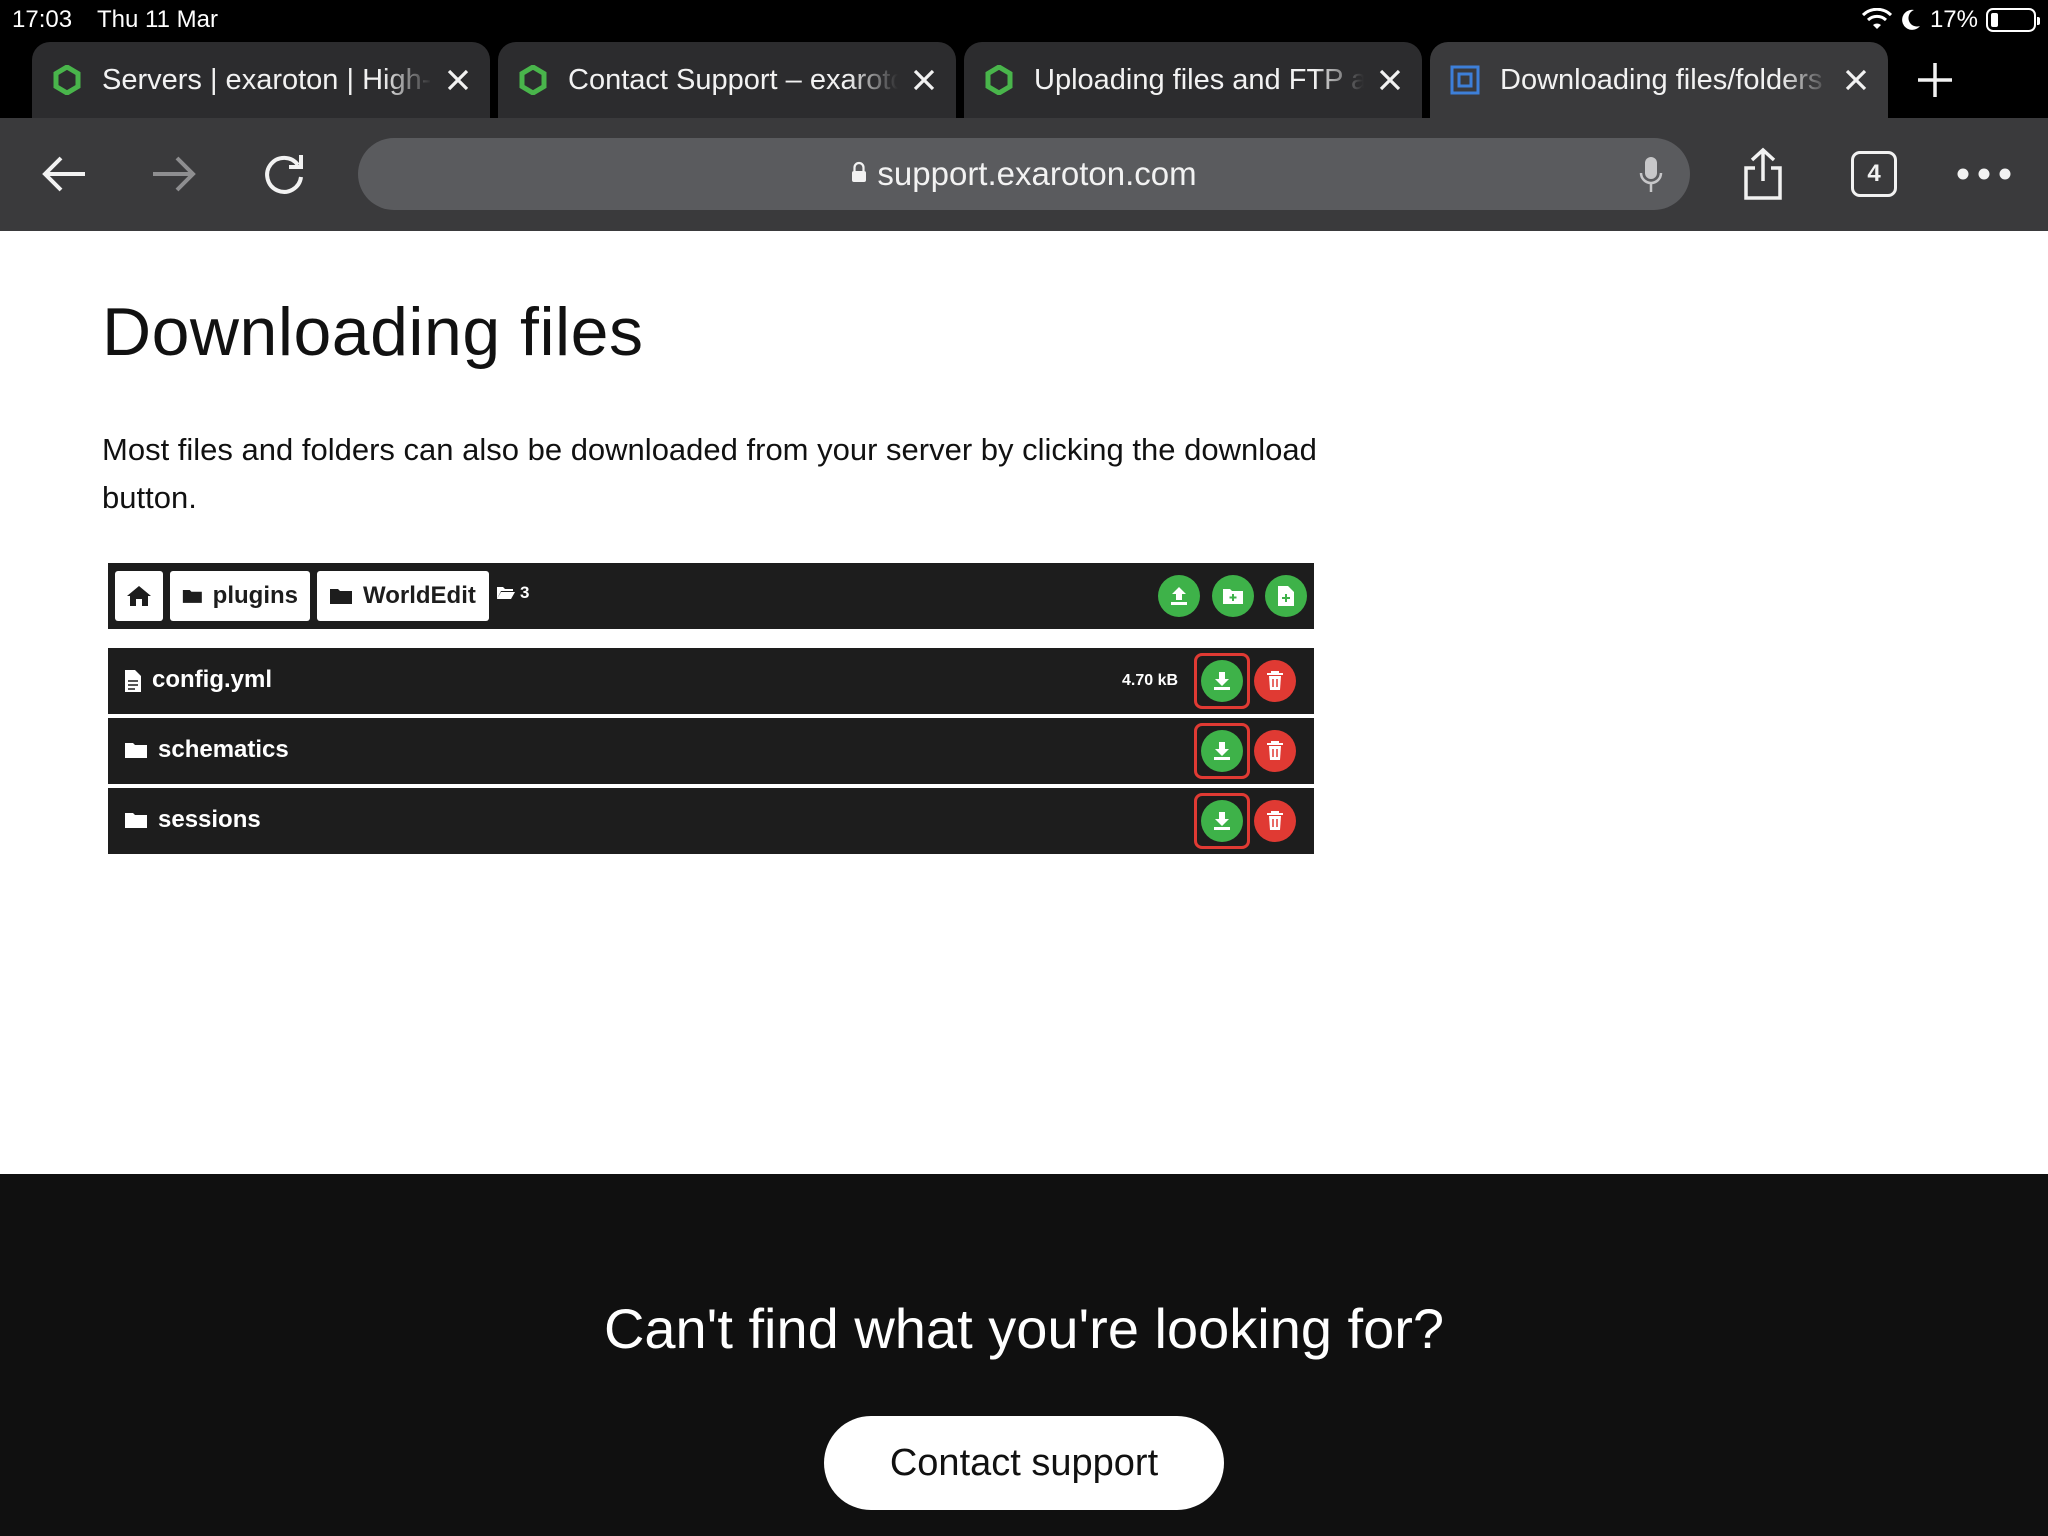  What do you see at coordinates (733, 79) in the screenshot?
I see `tab-title: Contact Support – exaroton` at bounding box center [733, 79].